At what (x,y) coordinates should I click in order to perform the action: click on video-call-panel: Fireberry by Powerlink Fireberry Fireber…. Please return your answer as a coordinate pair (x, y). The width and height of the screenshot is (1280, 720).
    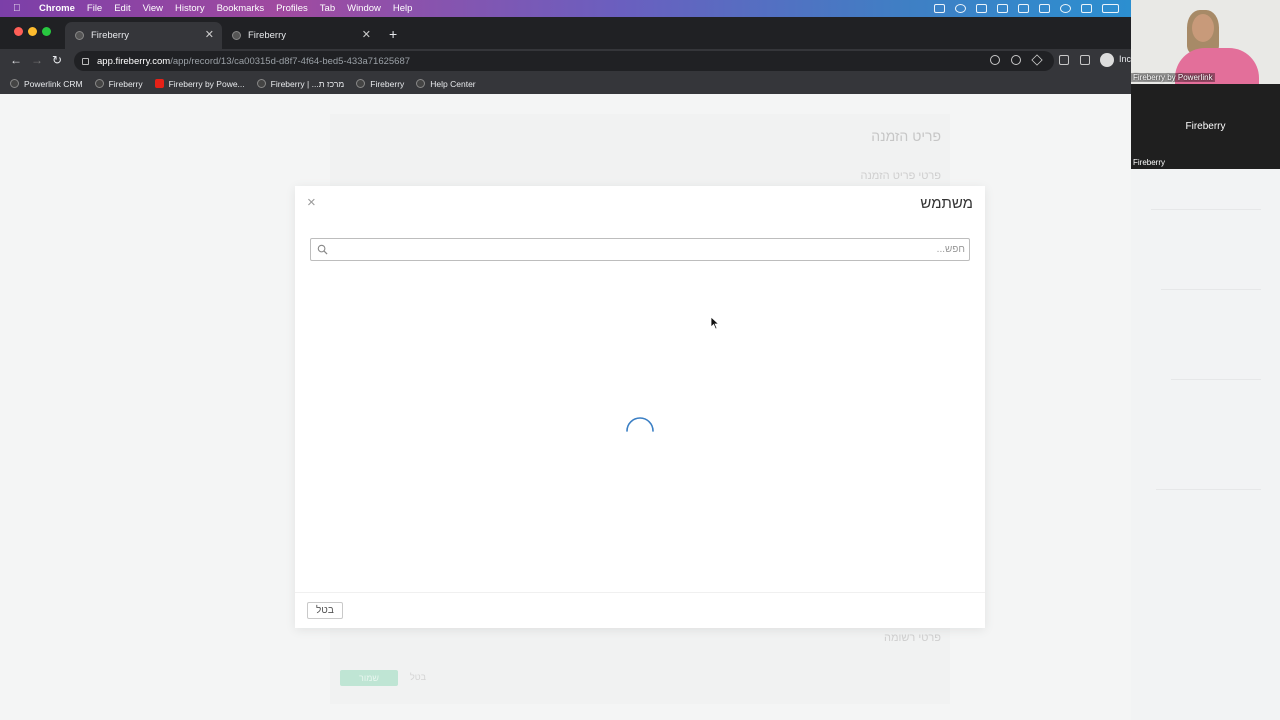
    Looking at the image, I should click on (1205, 360).